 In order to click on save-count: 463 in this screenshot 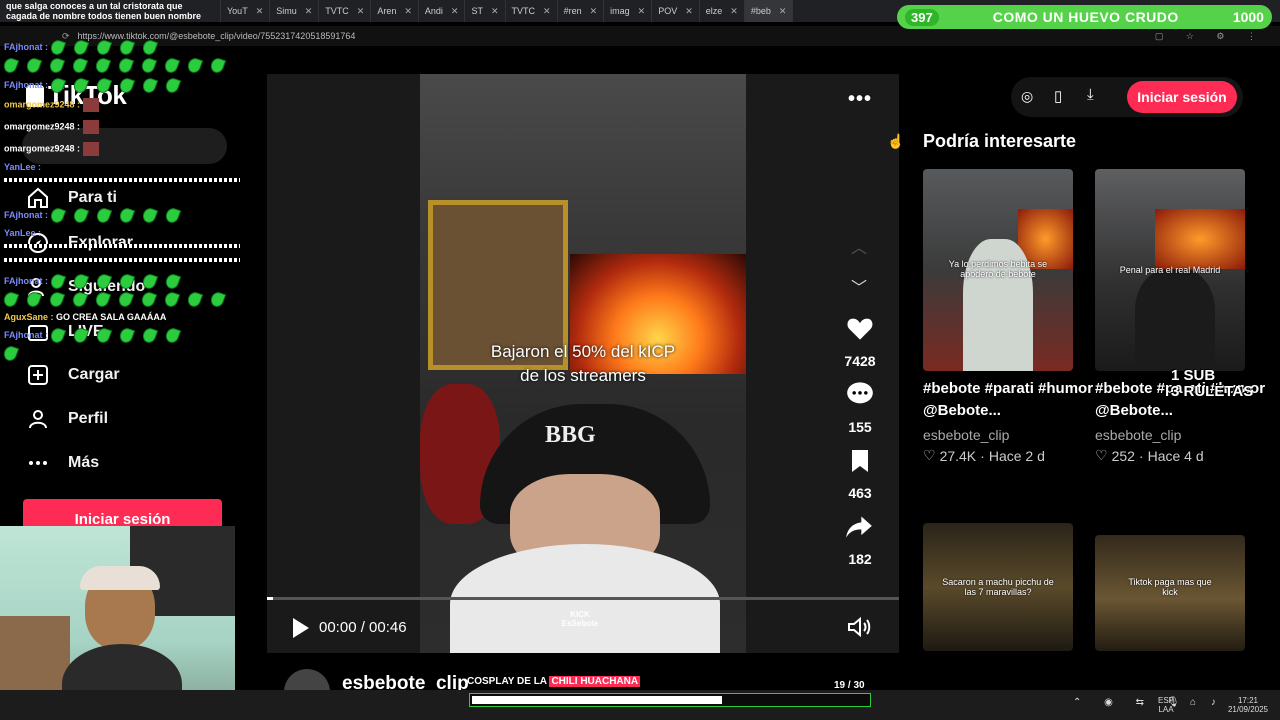, I will do `click(860, 493)`.